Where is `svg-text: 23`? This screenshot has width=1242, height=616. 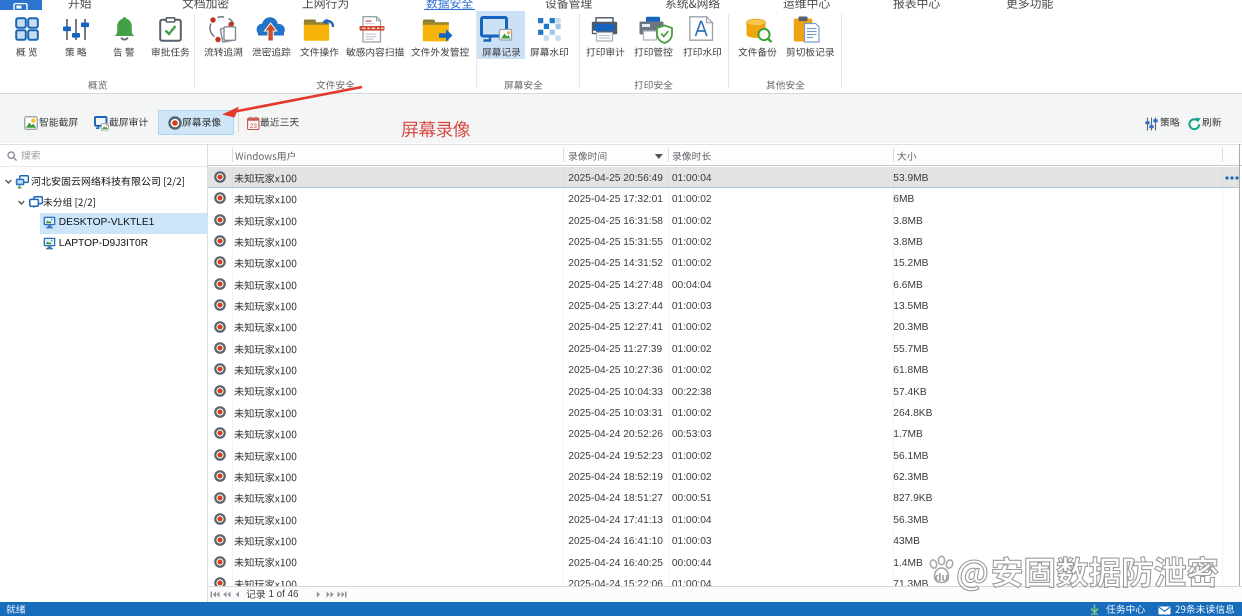 svg-text: 23 is located at coordinates (254, 125).